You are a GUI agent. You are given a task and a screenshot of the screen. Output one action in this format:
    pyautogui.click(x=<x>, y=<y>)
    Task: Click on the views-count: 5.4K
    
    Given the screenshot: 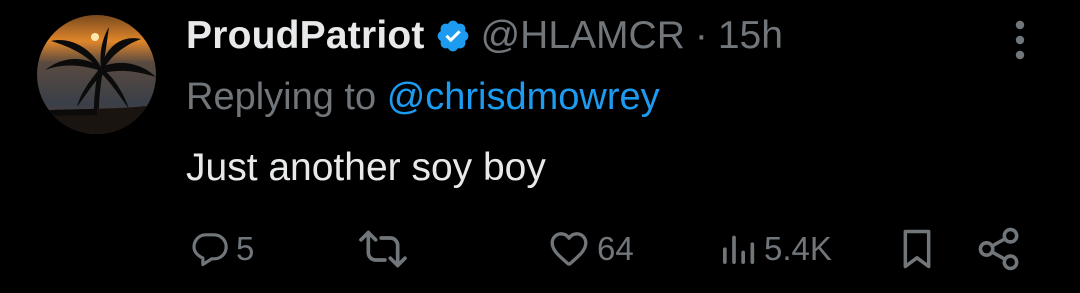 What is the action you would take?
    pyautogui.click(x=798, y=248)
    